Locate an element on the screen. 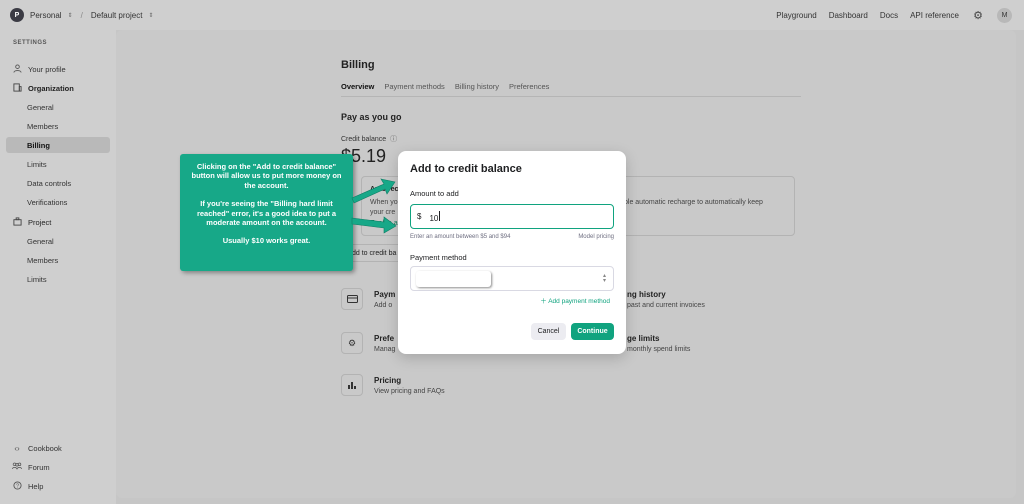  project-switcher: P Personal ⇕ / Default project ⇕ is located at coordinates (81, 15).